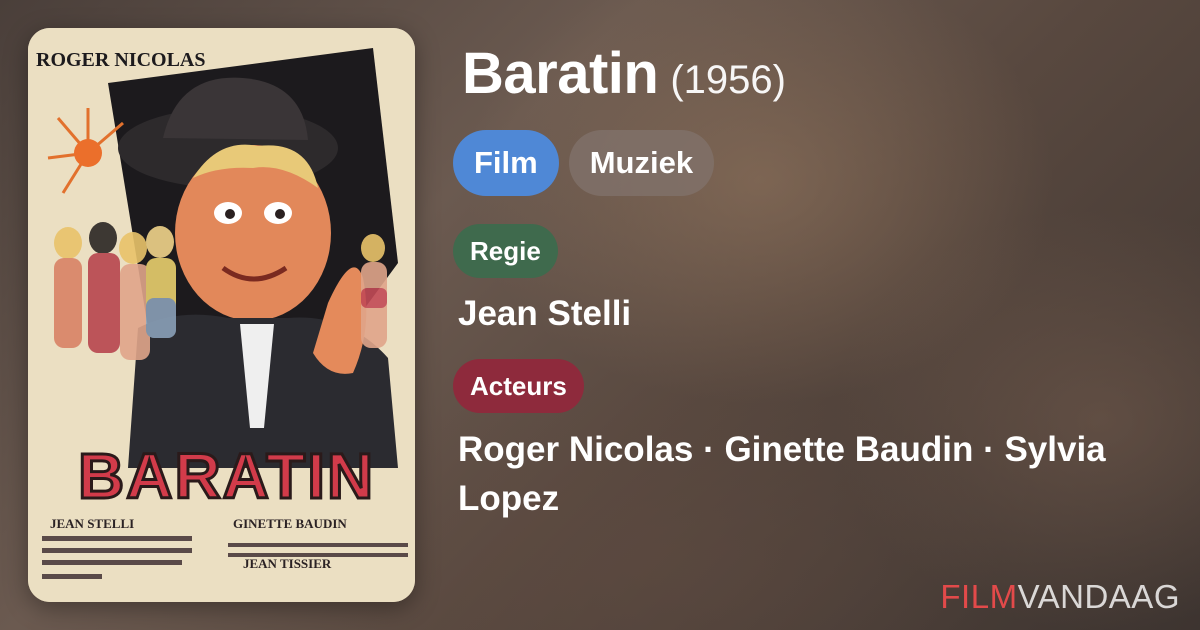 This screenshot has width=1200, height=630. Describe the element at coordinates (290, 523) in the screenshot. I see `poster-credit-actress: GINETTE BAUDIN` at that location.